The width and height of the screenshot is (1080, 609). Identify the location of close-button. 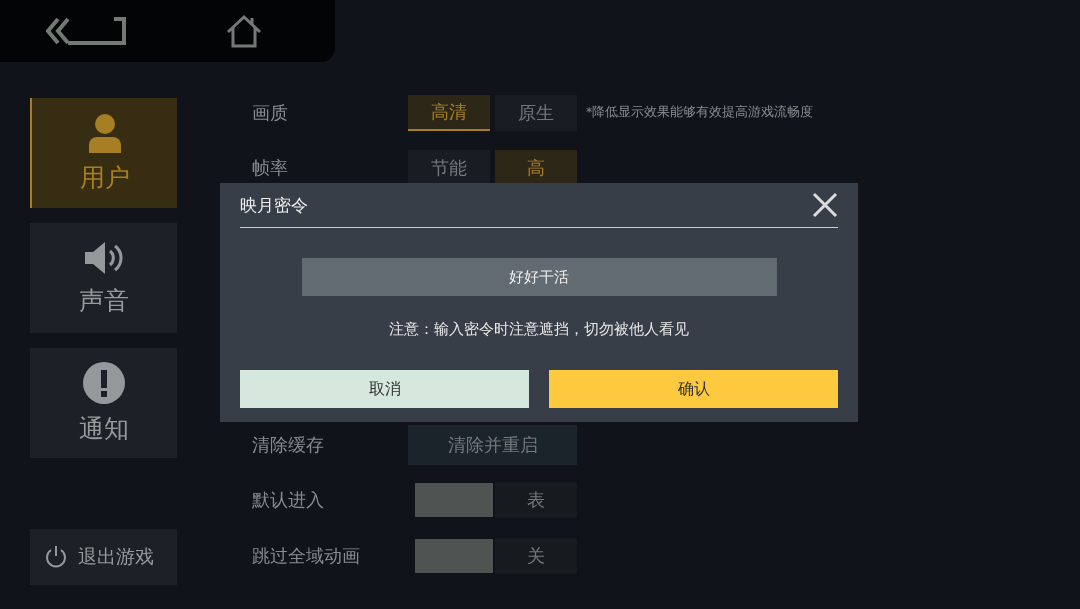
(825, 205).